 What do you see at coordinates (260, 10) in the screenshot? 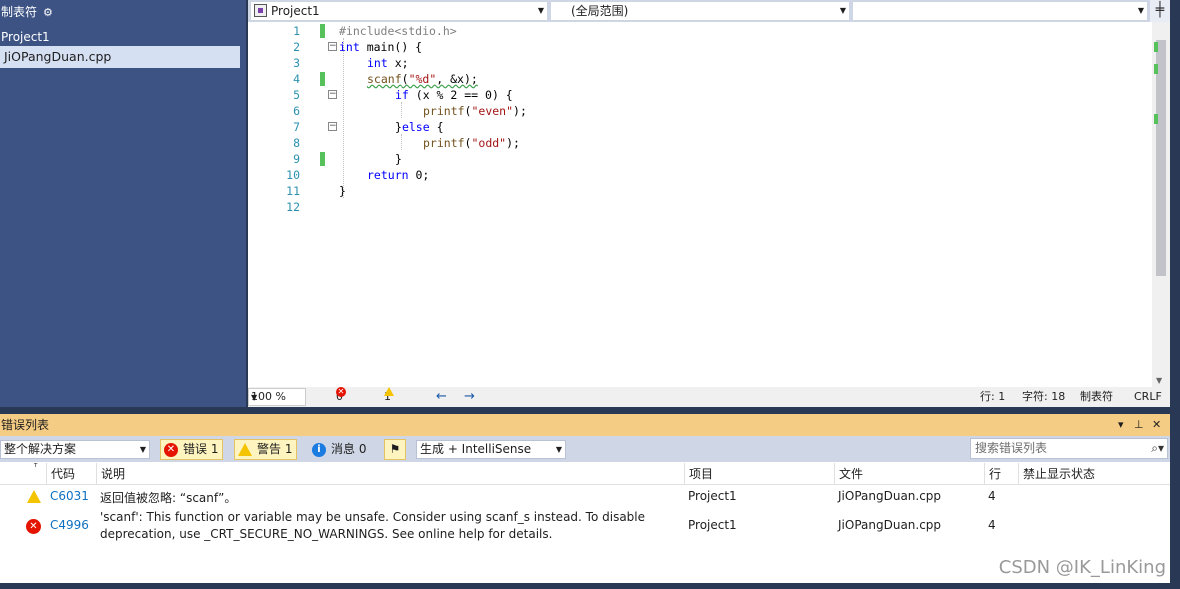
I see `project-icon` at bounding box center [260, 10].